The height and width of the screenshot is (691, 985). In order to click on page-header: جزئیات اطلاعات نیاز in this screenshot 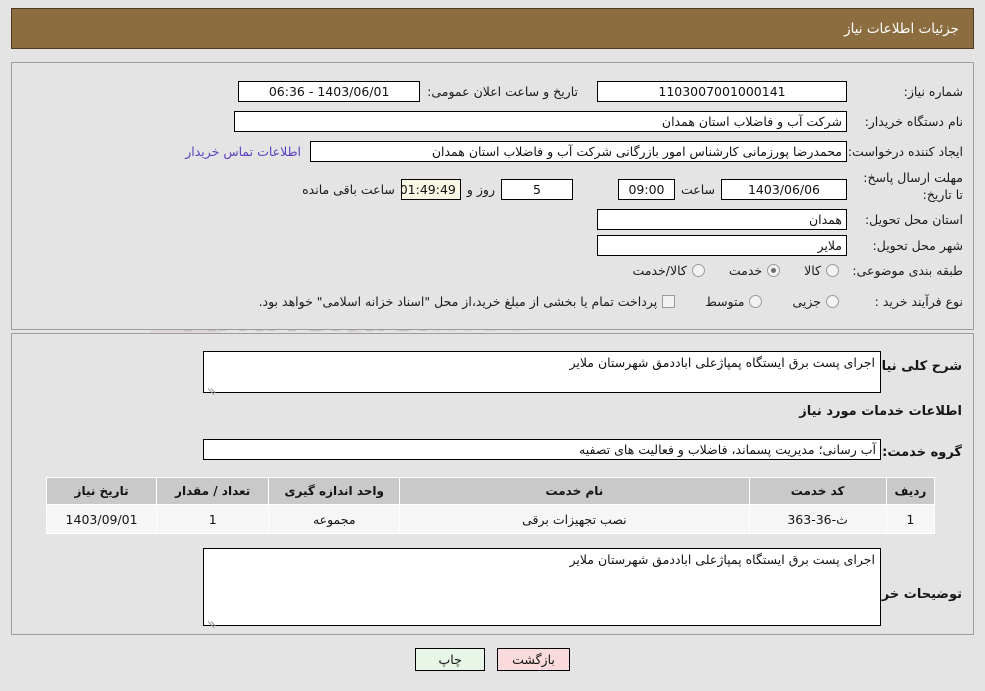, I will do `click(492, 28)`.